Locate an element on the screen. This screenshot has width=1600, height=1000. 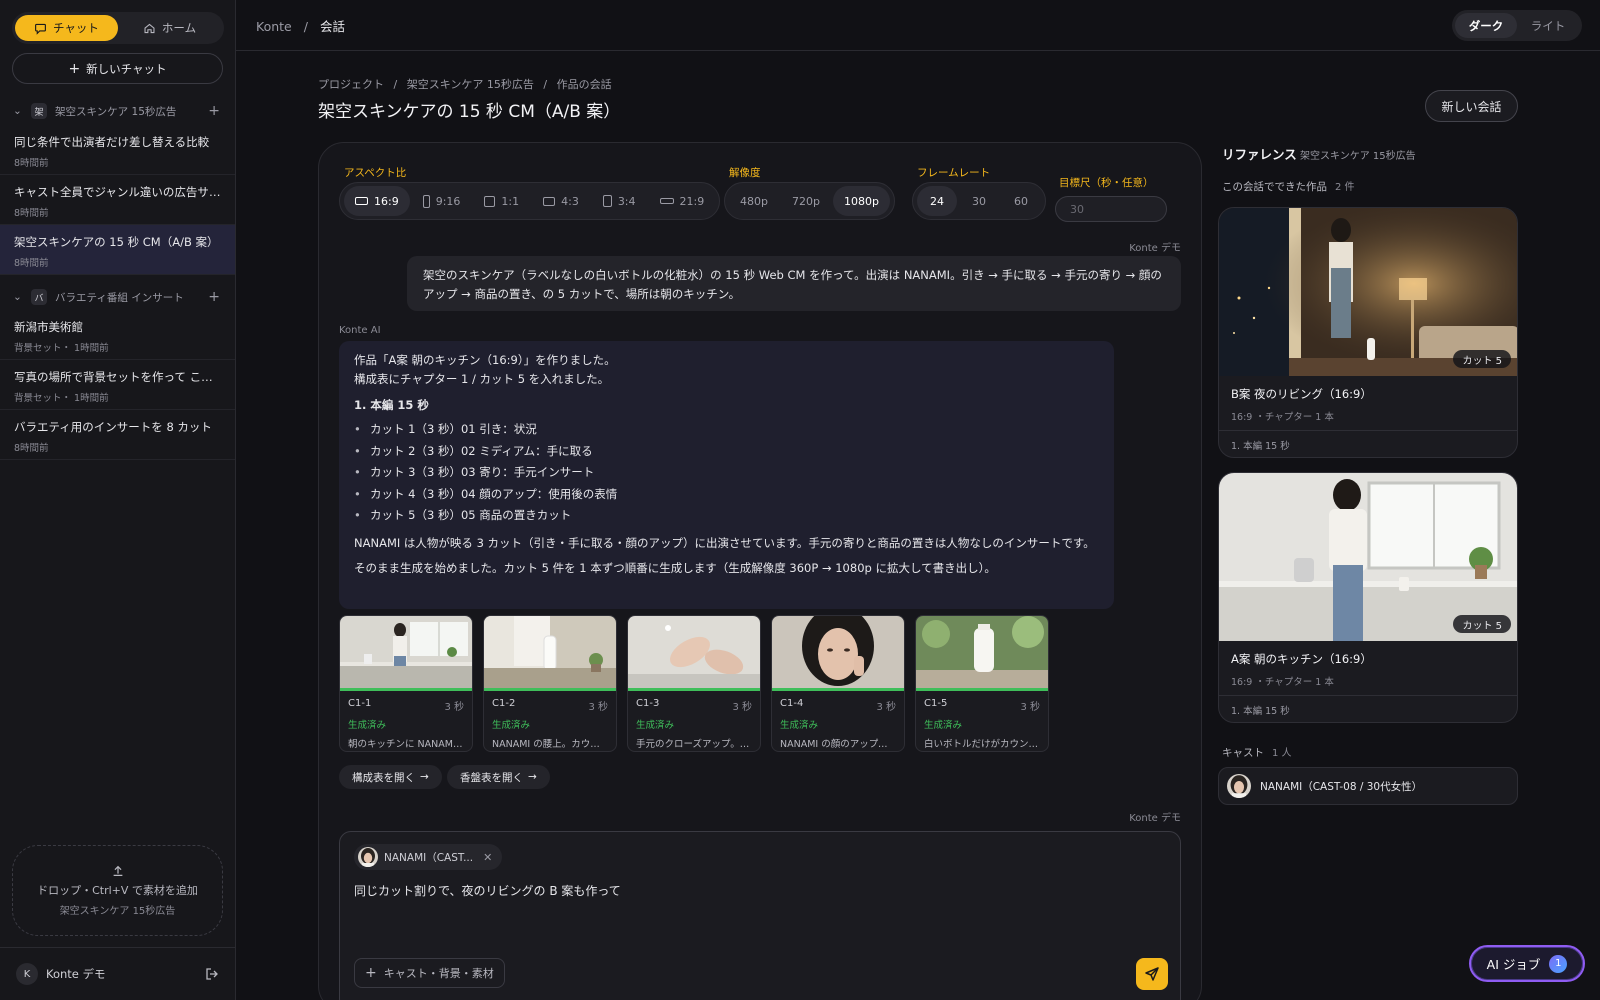
cut-thumbnail: C1-4 3 秒 生成済み NANAMI の顔のアップ。使用後の表情 is located at coordinates (838, 683).